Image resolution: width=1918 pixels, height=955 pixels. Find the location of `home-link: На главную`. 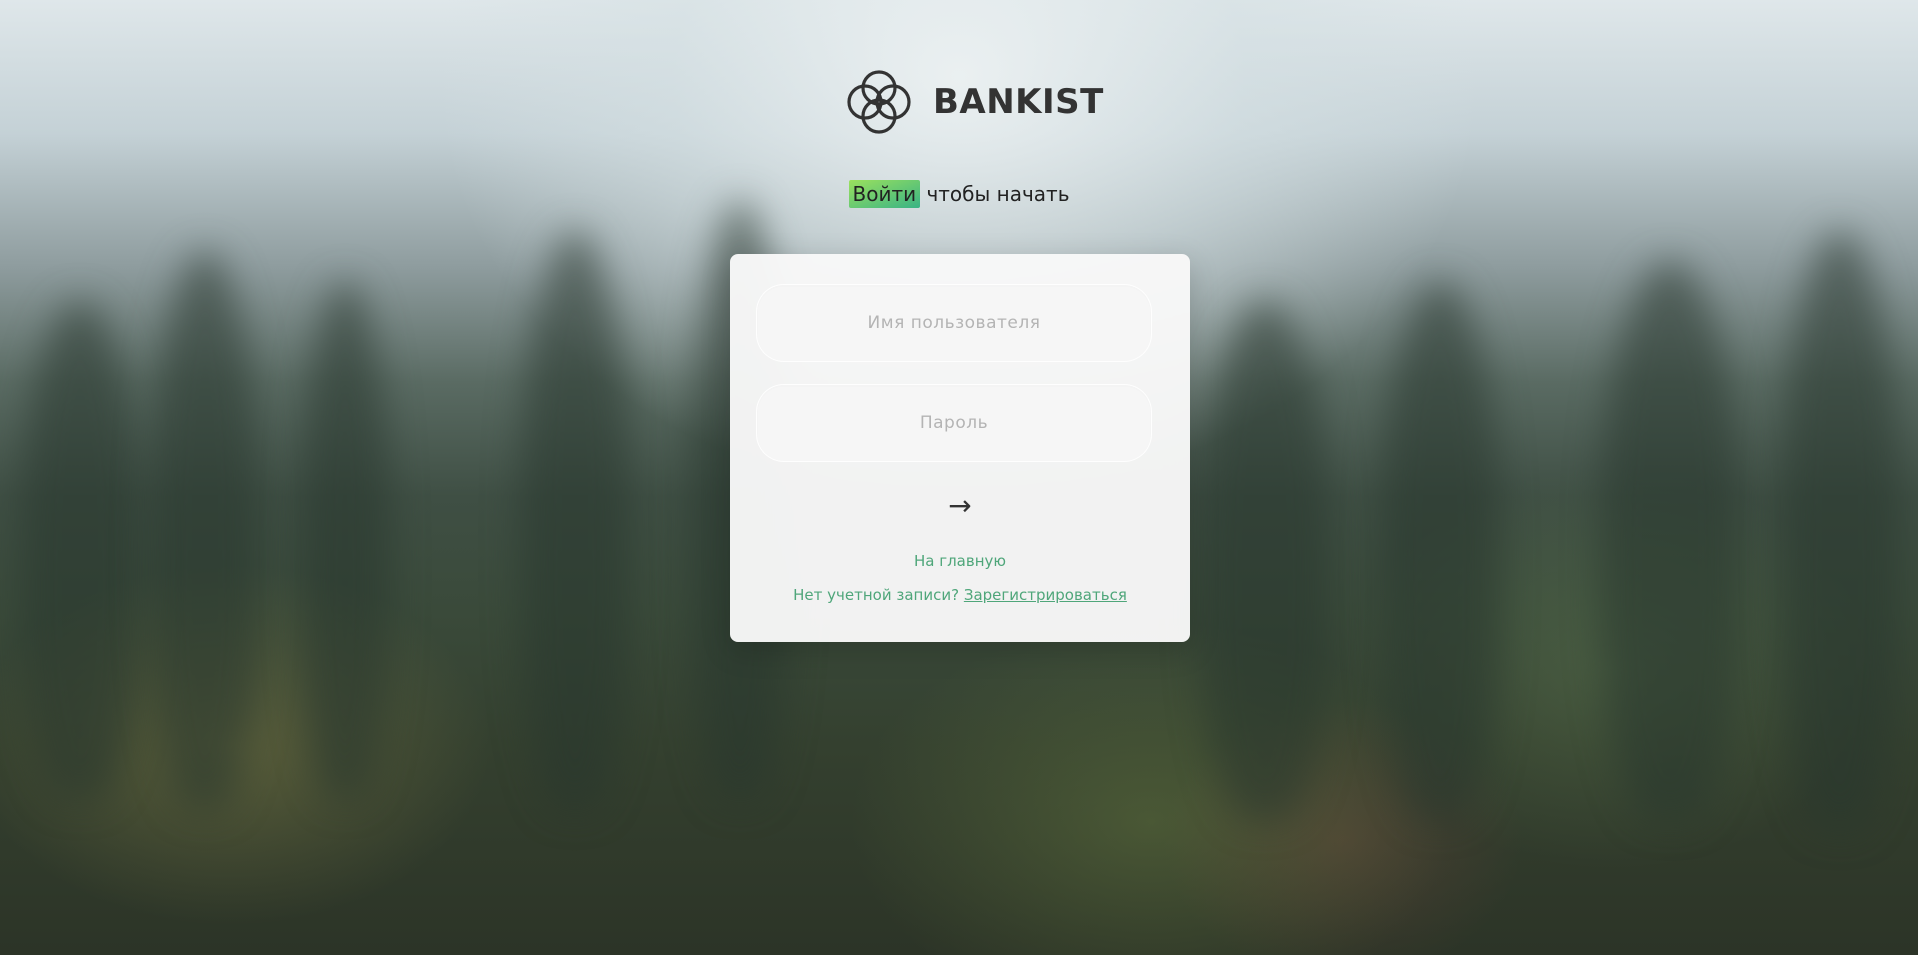

home-link: На главную is located at coordinates (960, 561).